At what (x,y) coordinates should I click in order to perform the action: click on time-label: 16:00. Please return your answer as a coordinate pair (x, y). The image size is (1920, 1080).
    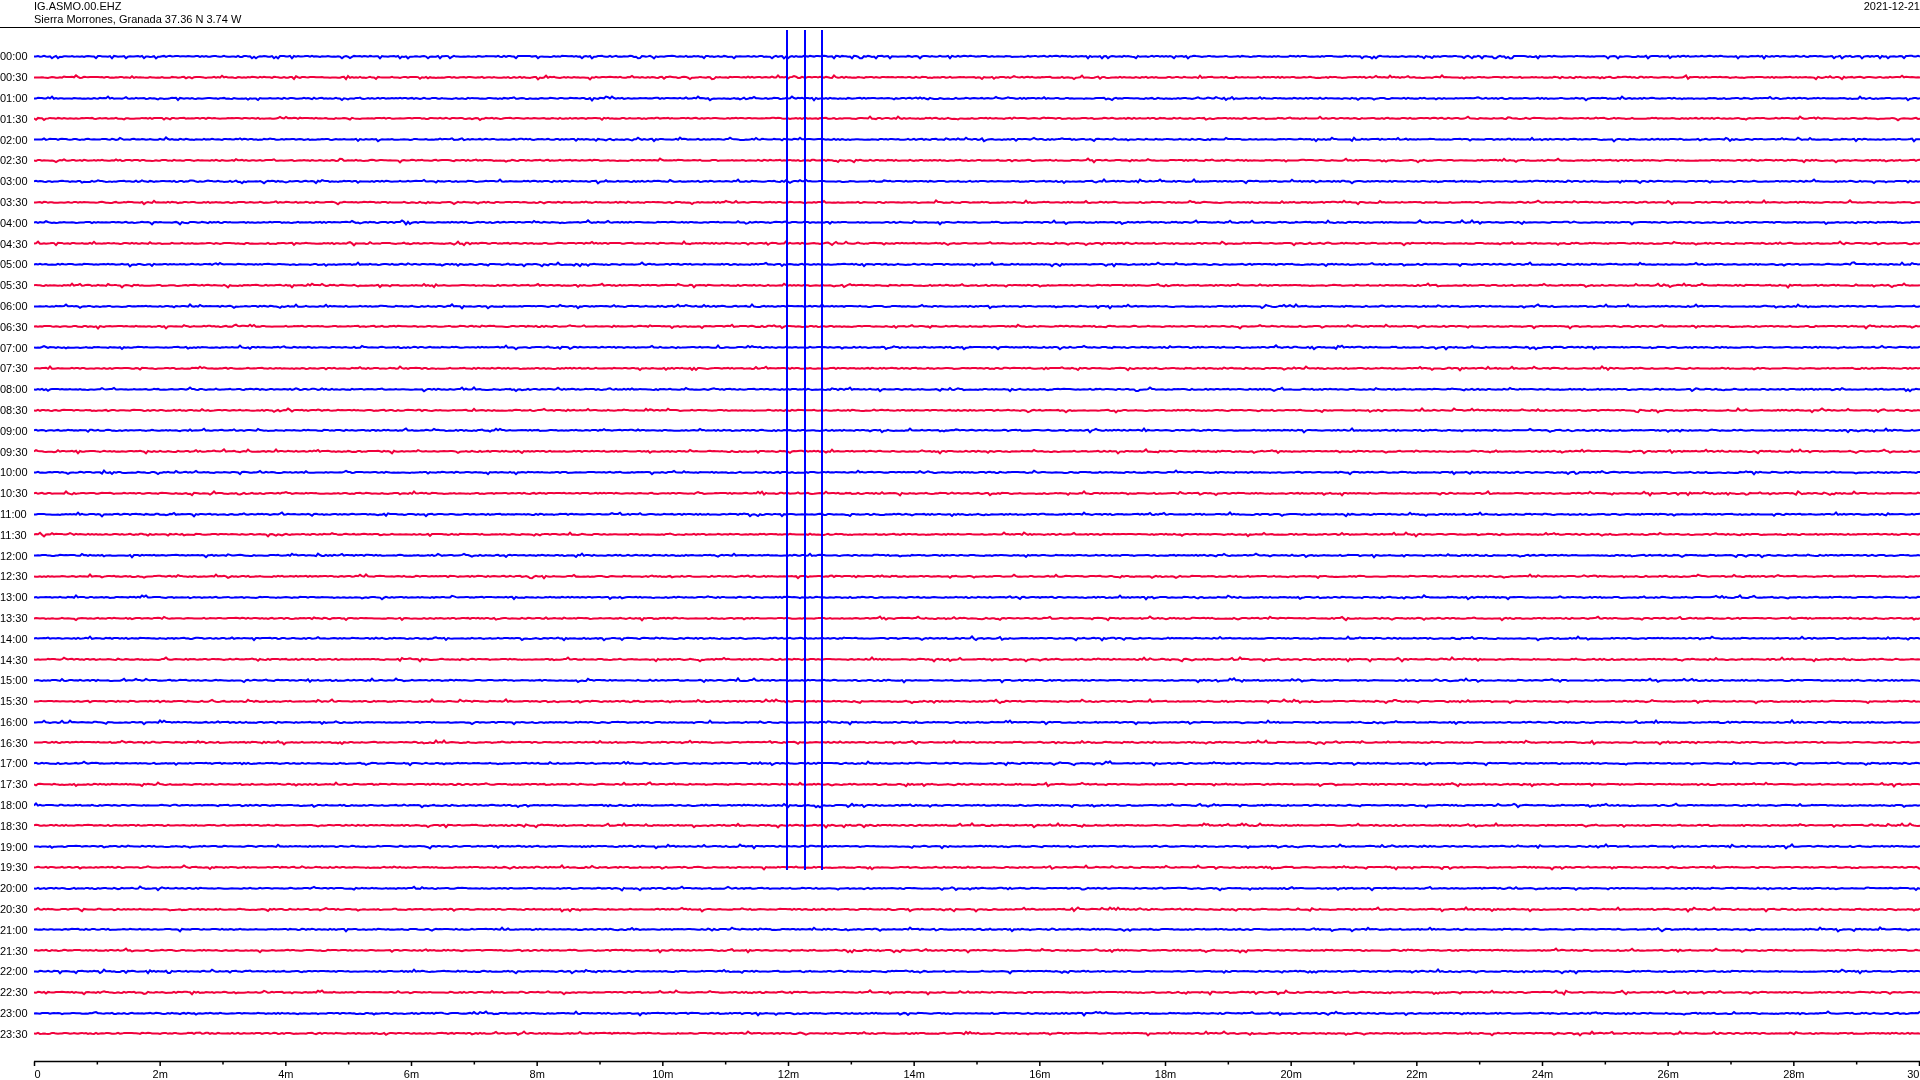
    Looking at the image, I should click on (14, 721).